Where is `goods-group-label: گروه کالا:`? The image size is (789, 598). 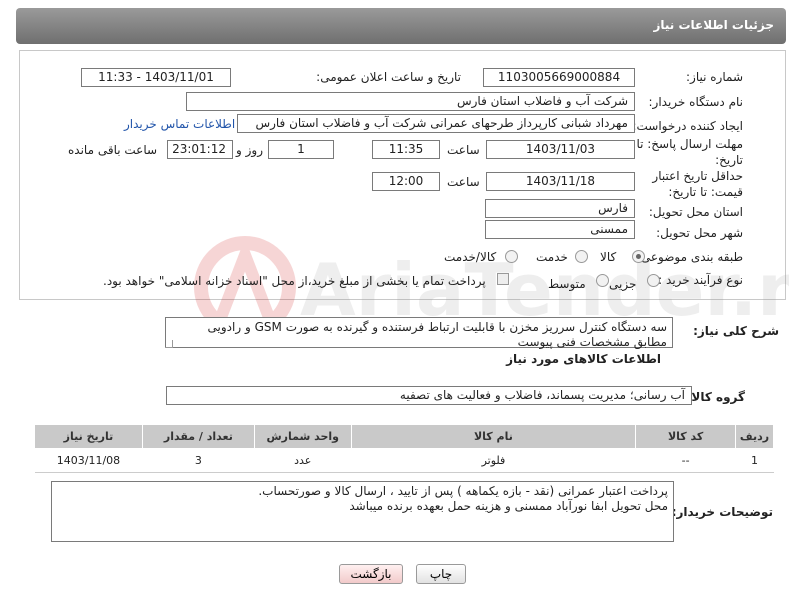
goods-group-label: گروه کالا: is located at coordinates (715, 397).